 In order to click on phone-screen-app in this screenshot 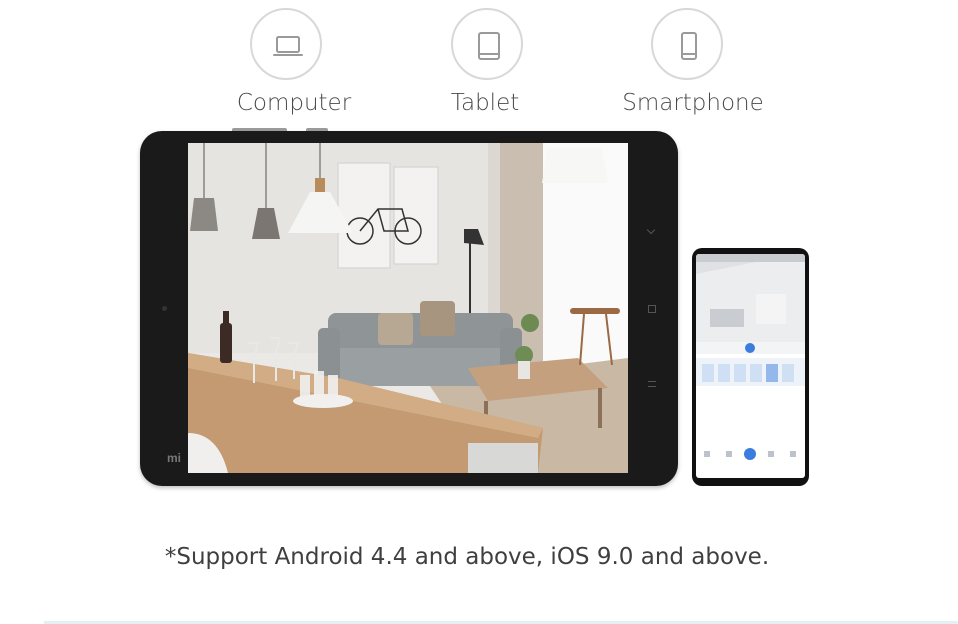, I will do `click(750, 366)`.